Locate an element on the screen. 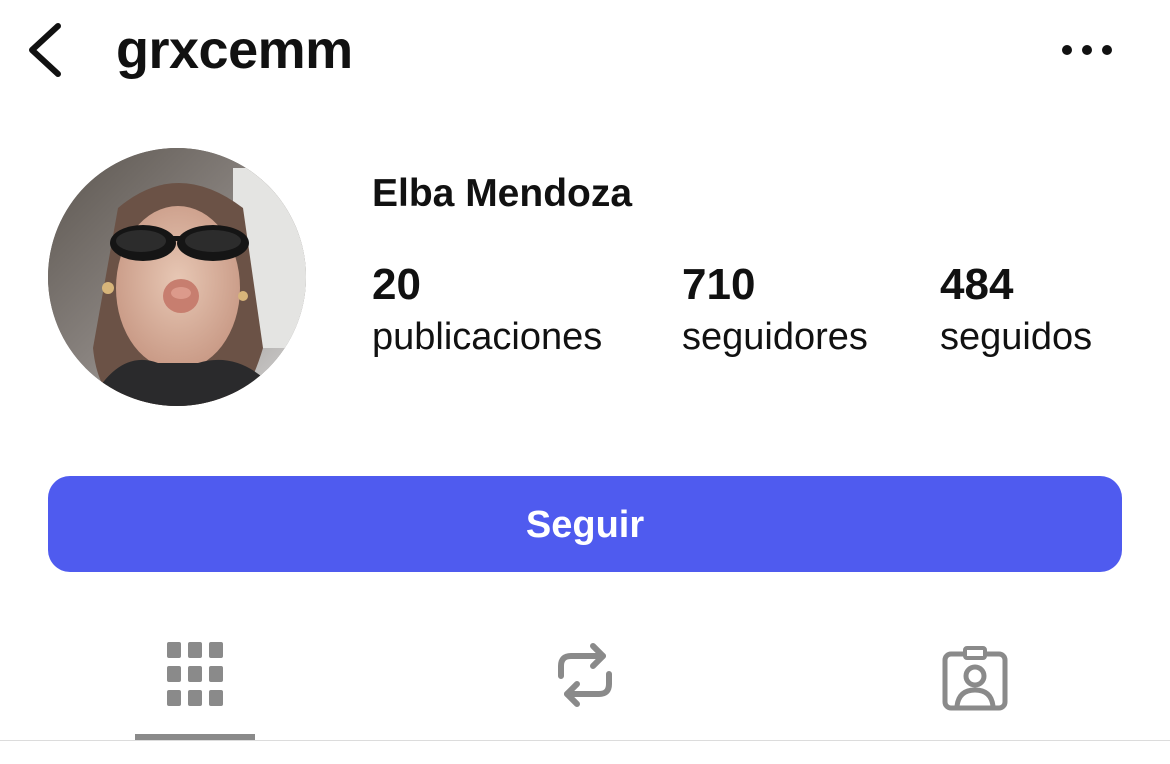 This screenshot has height=764, width=1170. stat-following-label: seguidos is located at coordinates (1016, 337).